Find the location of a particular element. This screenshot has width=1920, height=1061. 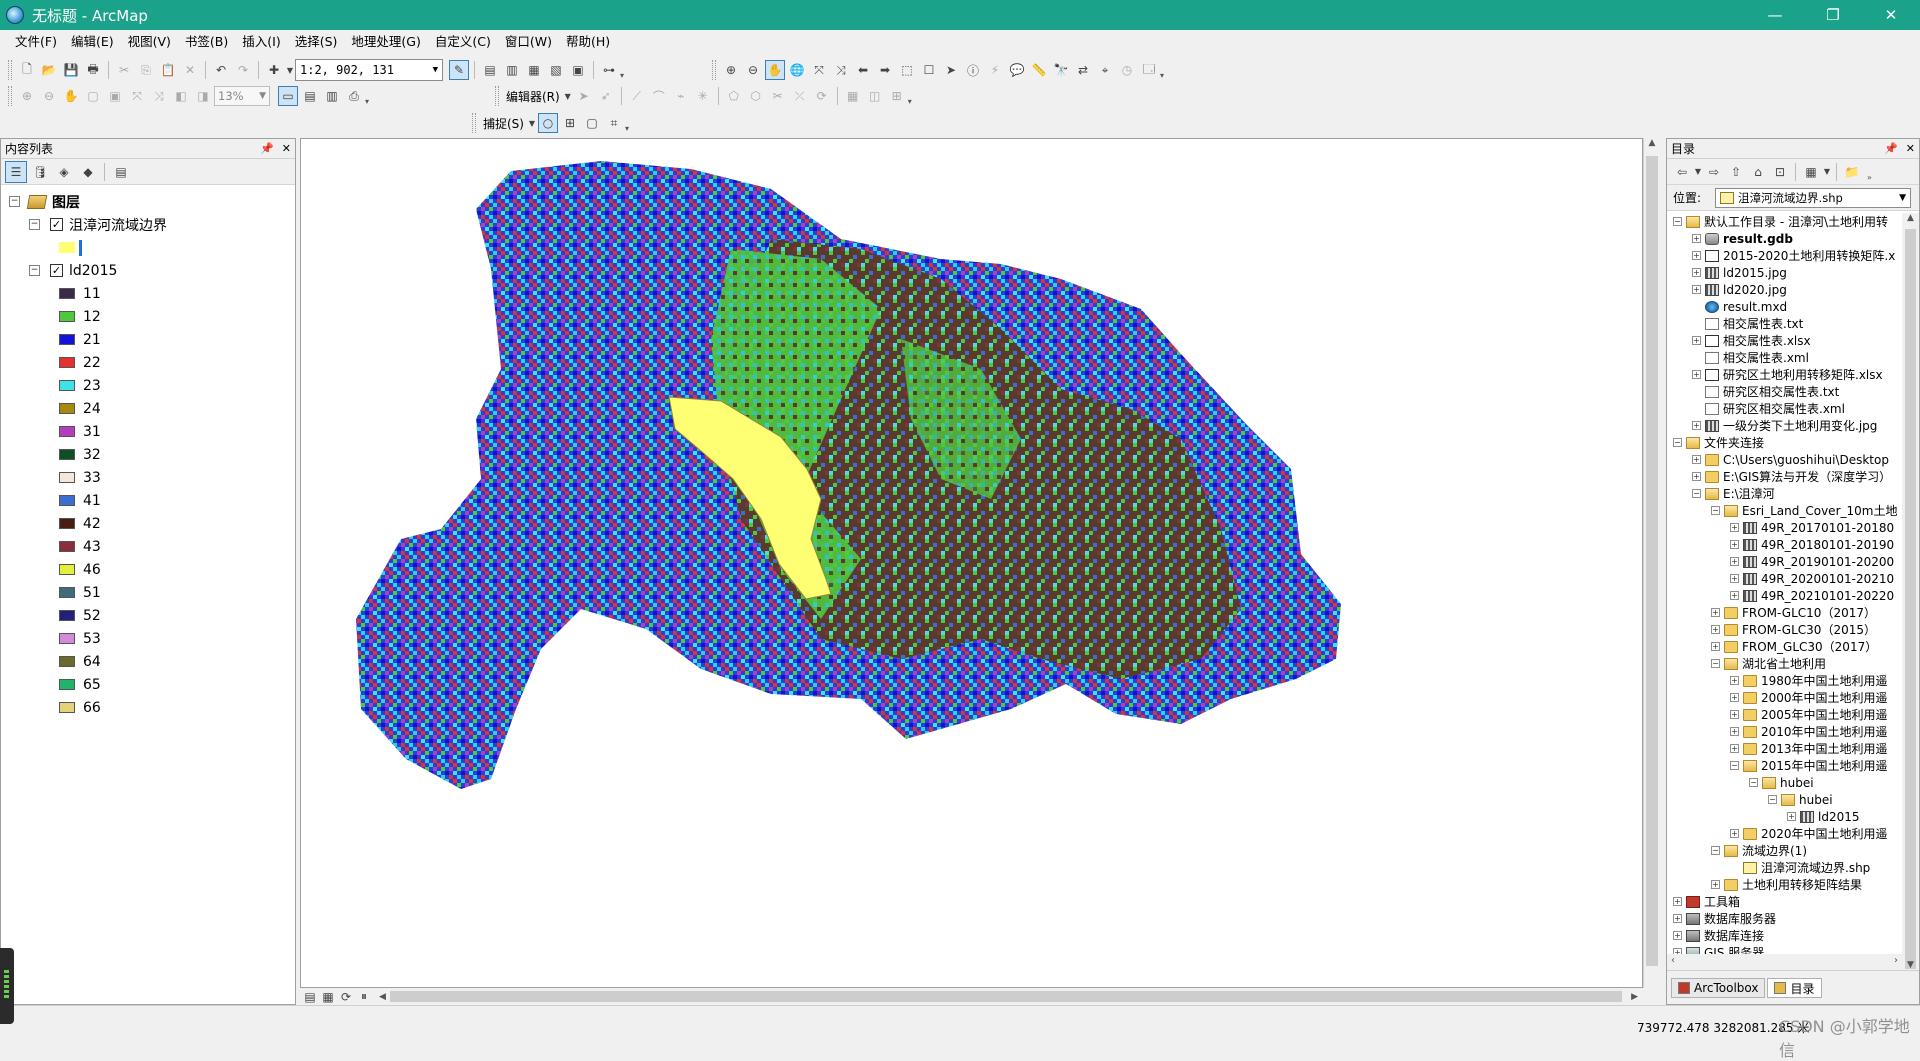

legend-class-row: 31 is located at coordinates (148, 431).